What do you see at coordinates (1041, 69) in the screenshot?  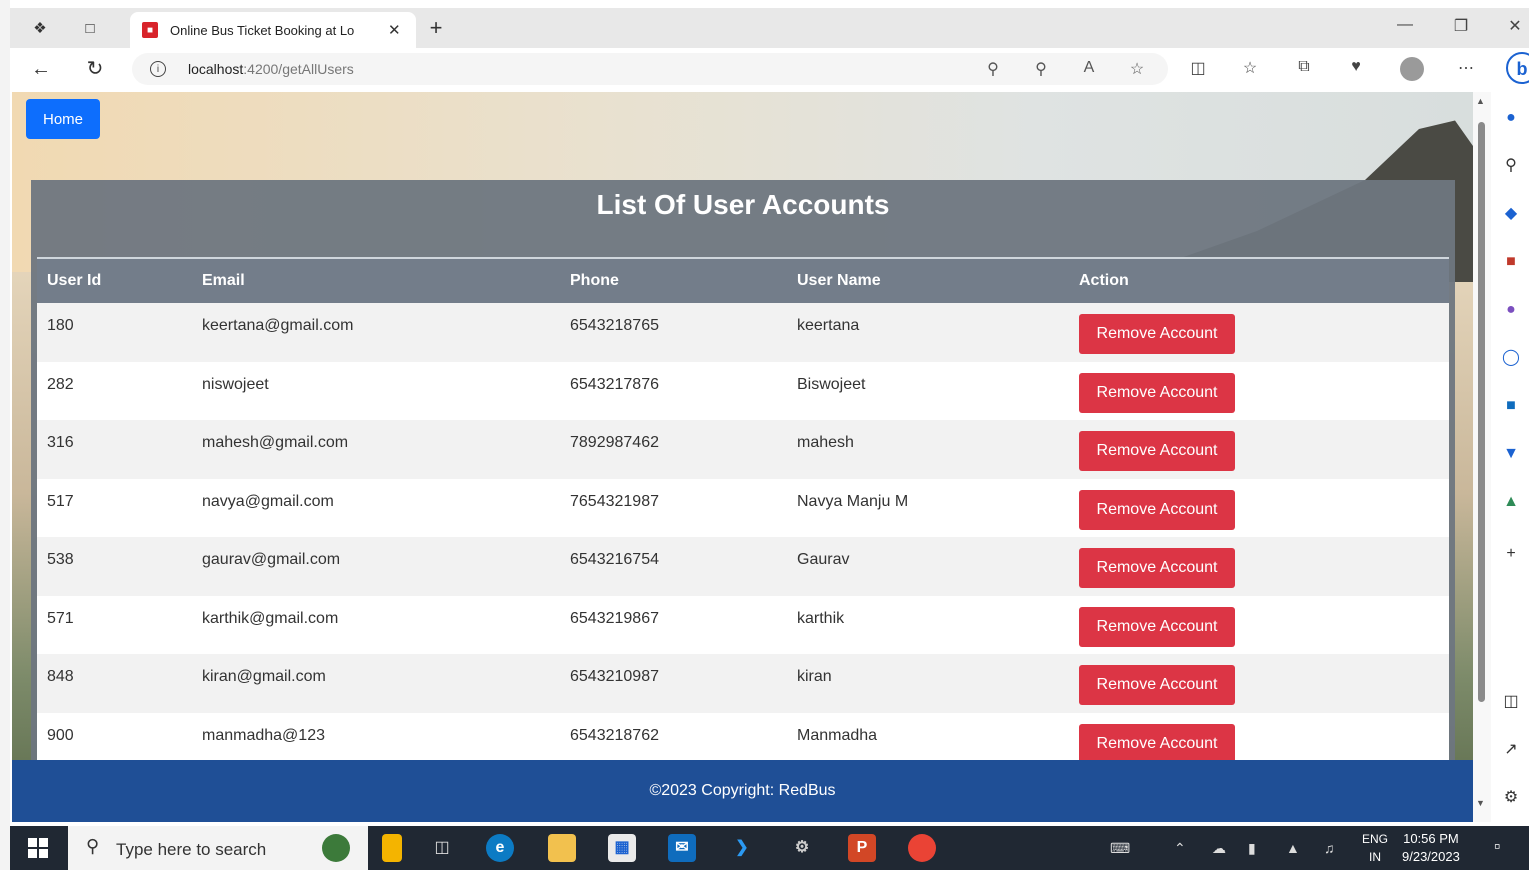 I see `zoom-out-icon: ⚲` at bounding box center [1041, 69].